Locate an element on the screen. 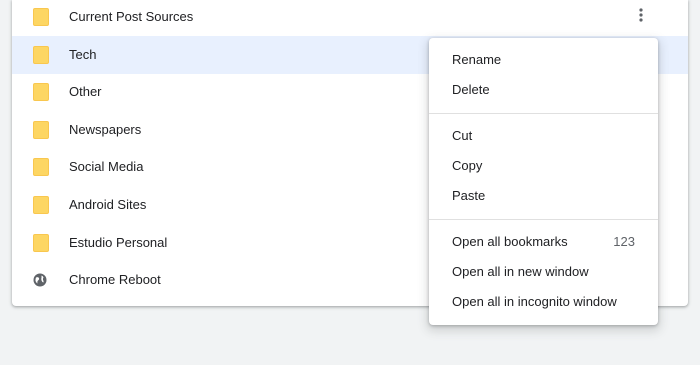 Image resolution: width=700 pixels, height=365 pixels. menu-item-label: Open all bookmarks is located at coordinates (510, 241).